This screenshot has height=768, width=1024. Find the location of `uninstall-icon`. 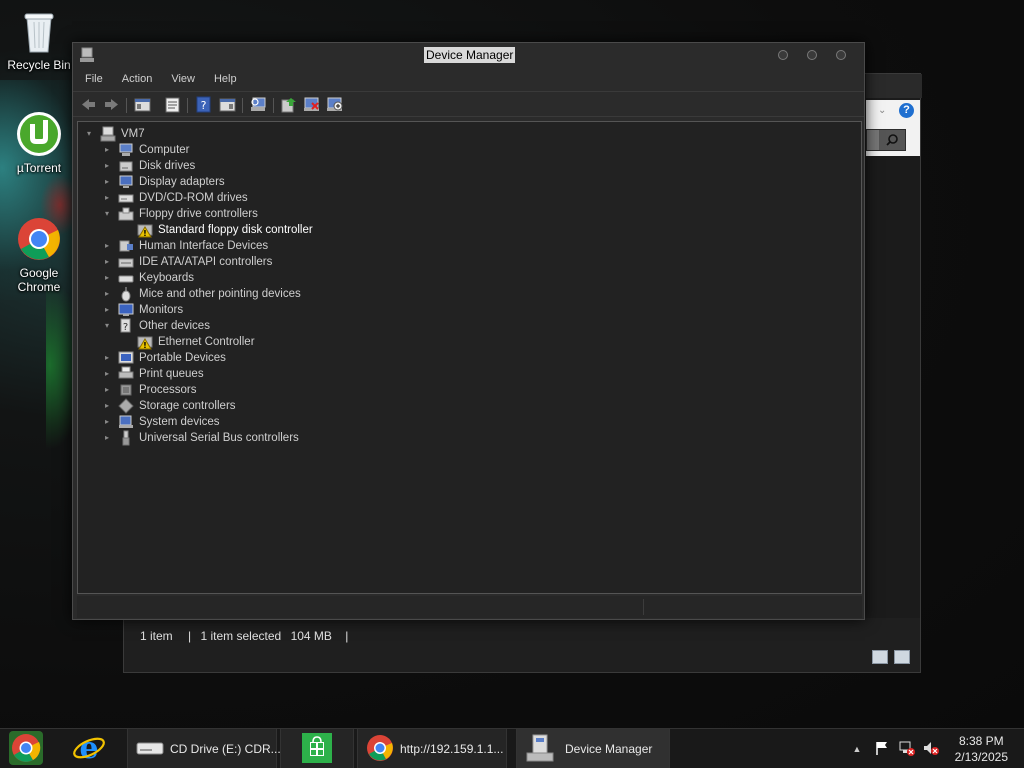

uninstall-icon is located at coordinates (311, 104).